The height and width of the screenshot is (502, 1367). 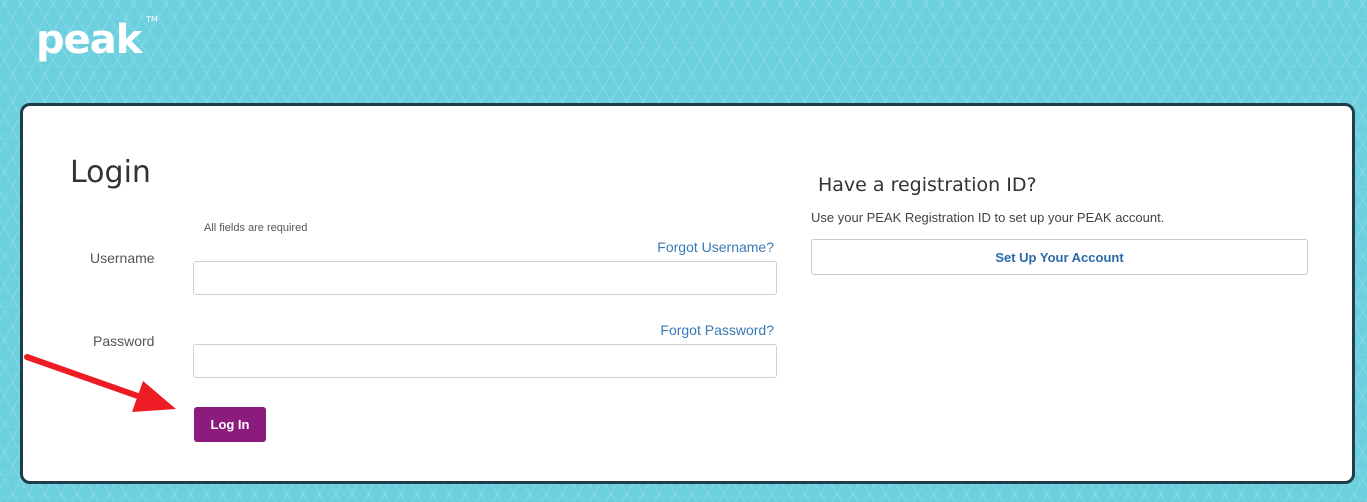 What do you see at coordinates (89, 40) in the screenshot?
I see `peak-logo: peak` at bounding box center [89, 40].